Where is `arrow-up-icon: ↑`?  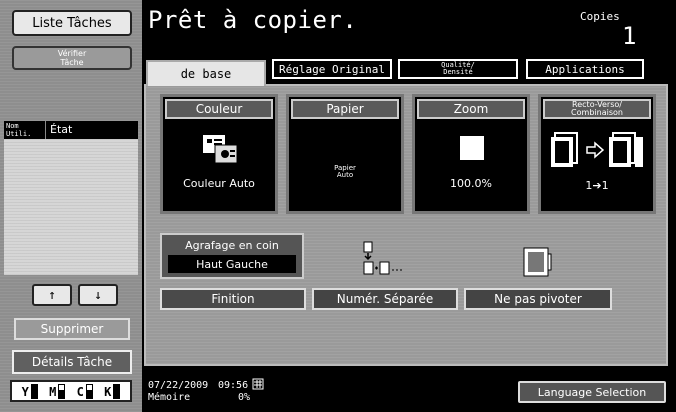
arrow-up-icon: ↑ is located at coordinates (52, 295).